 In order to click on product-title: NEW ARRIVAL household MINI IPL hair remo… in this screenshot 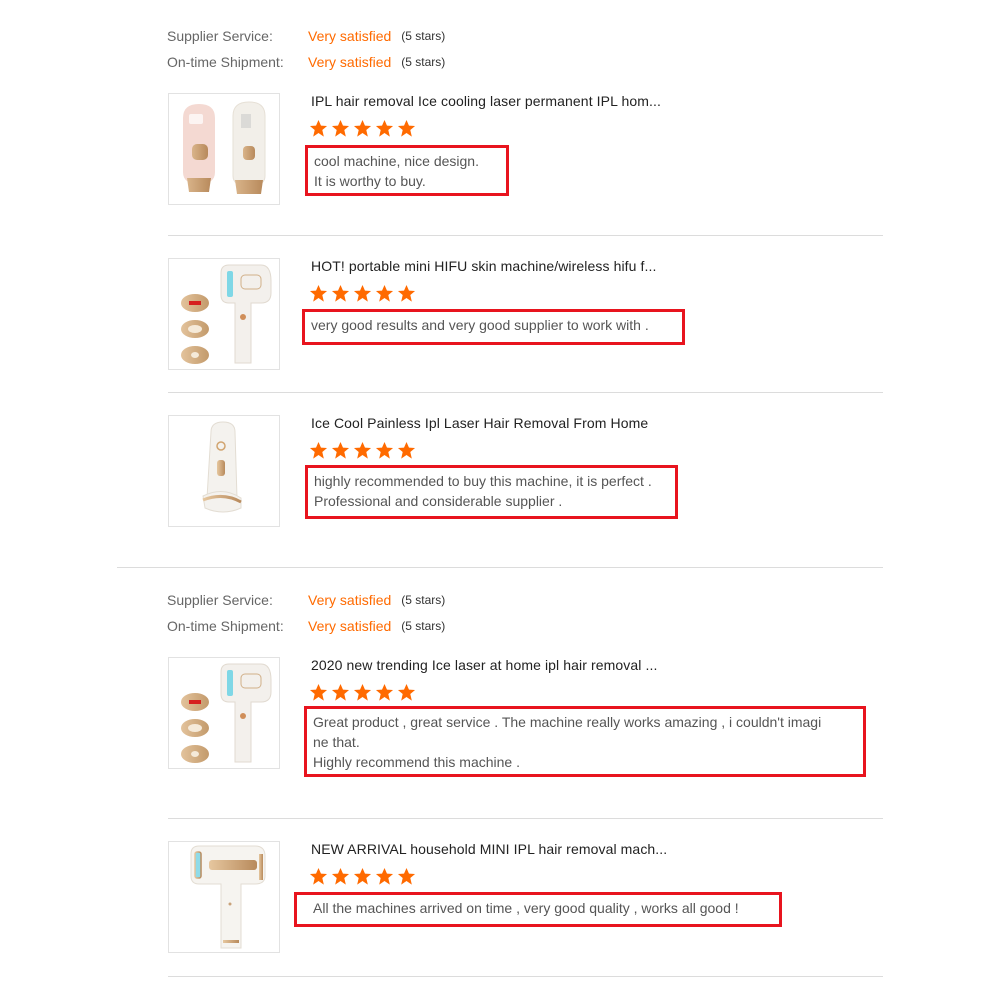, I will do `click(489, 849)`.